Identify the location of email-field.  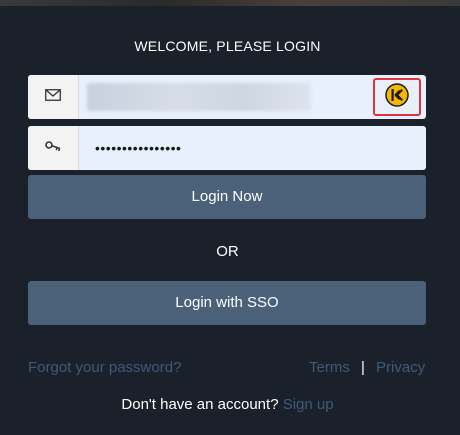
(227, 97).